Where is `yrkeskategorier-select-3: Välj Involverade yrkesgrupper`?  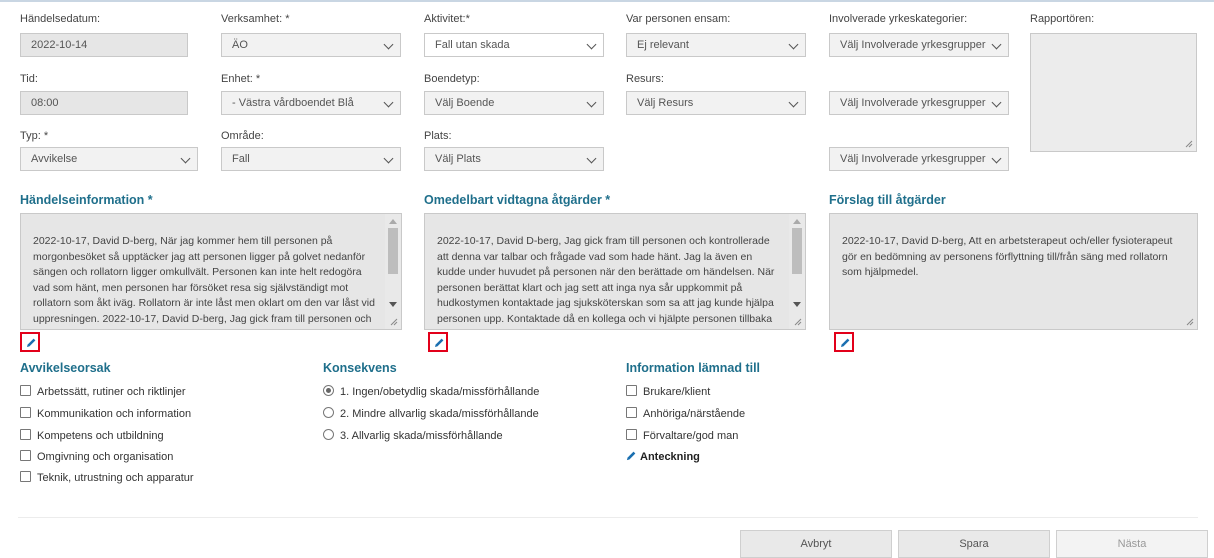 yrkeskategorier-select-3: Välj Involverade yrkesgrupper is located at coordinates (919, 159).